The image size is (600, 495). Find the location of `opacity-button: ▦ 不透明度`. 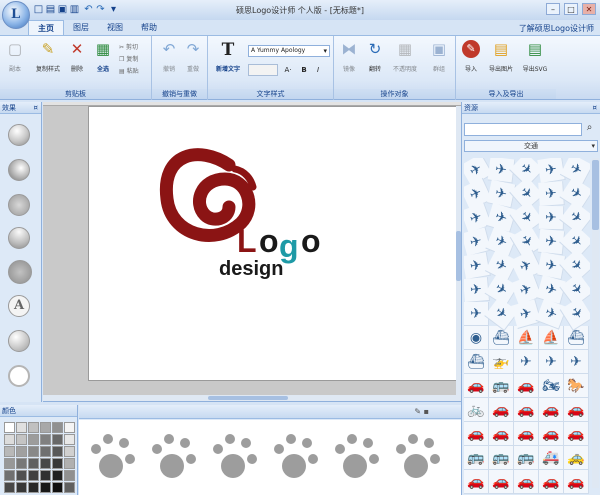

opacity-button: ▦ 不透明度 is located at coordinates (405, 61).